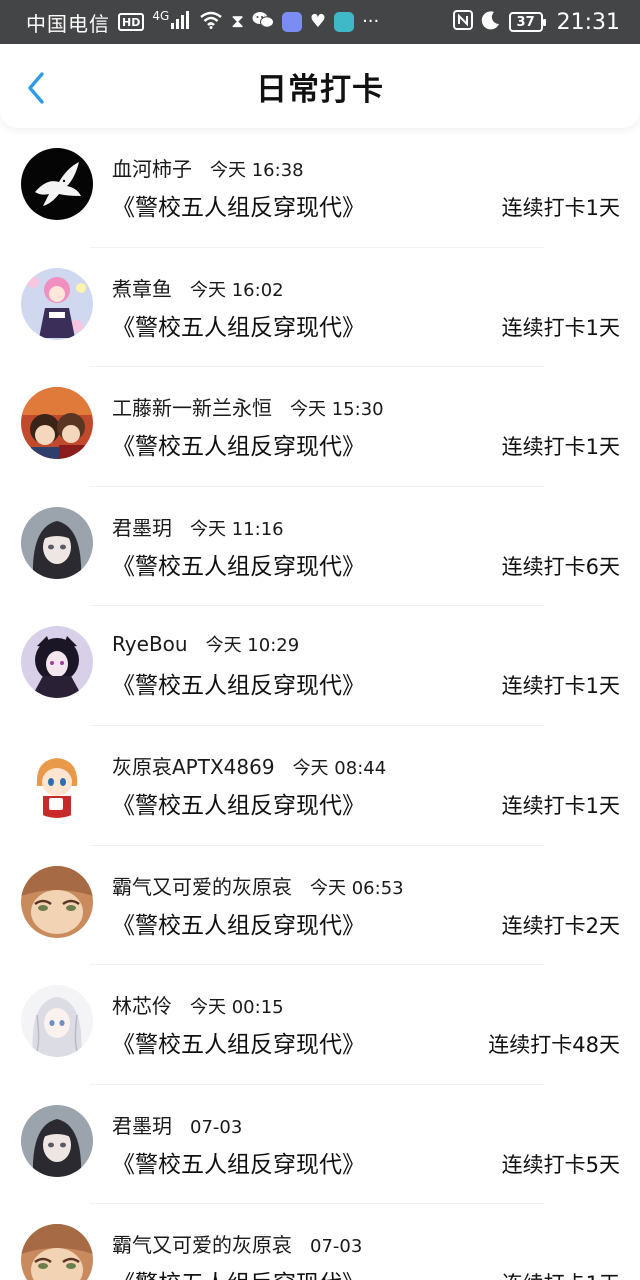 The height and width of the screenshot is (1280, 640). I want to click on checkin-item: 煮章鱼 今天 16:02 《警校五人组反穿现代》 连续打卡1天, so click(320, 308).